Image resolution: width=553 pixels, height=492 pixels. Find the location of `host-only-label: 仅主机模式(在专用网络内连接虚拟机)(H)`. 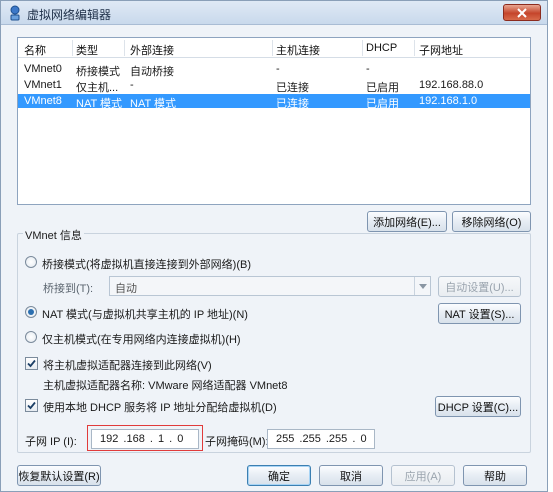

host-only-label: 仅主机模式(在专用网络内连接虚拟机)(H) is located at coordinates (141, 339).